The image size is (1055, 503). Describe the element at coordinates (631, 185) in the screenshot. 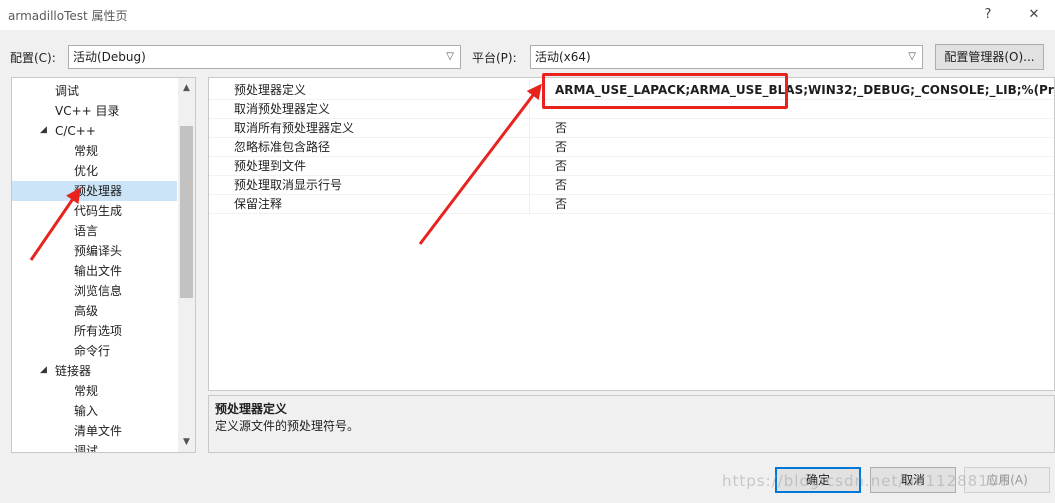

I see `property-row: 预处理取消显示行号 否` at that location.